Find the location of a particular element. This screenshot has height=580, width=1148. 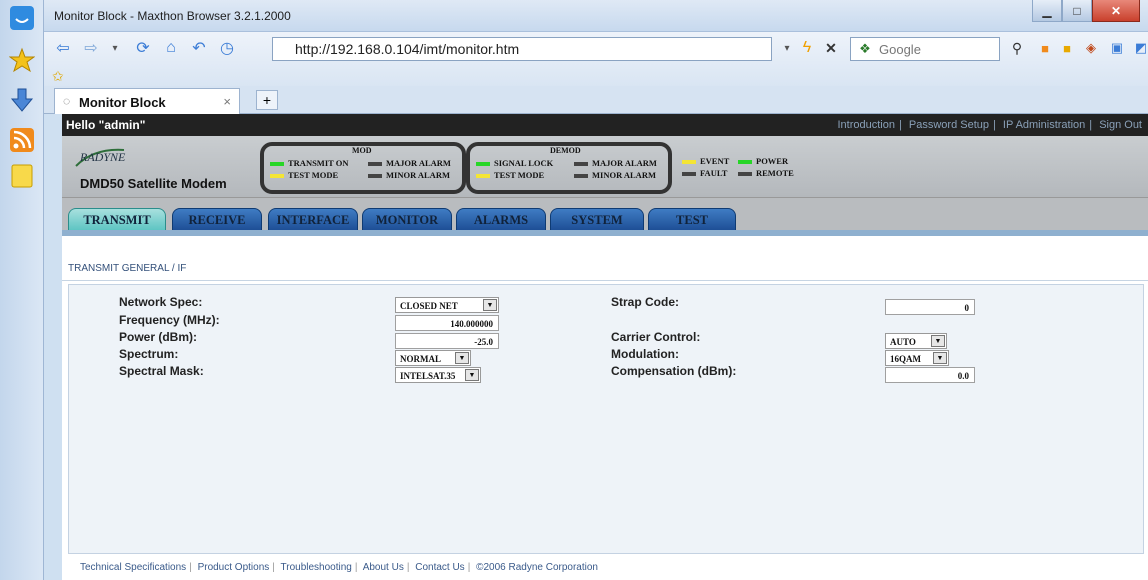

add-favorite-star-icon: ✩ is located at coordinates (58, 76).